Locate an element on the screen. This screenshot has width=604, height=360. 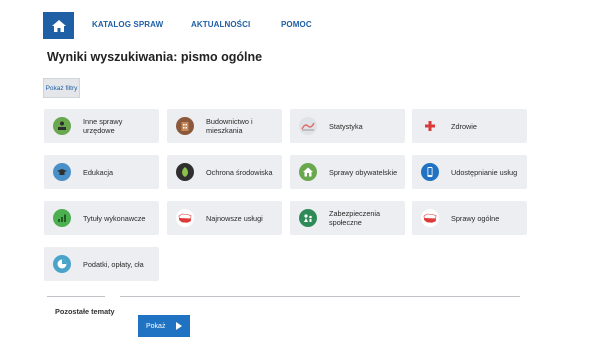
tile-podatki-oplaty-cla: Podatki, opłaty, cła is located at coordinates (101, 264).